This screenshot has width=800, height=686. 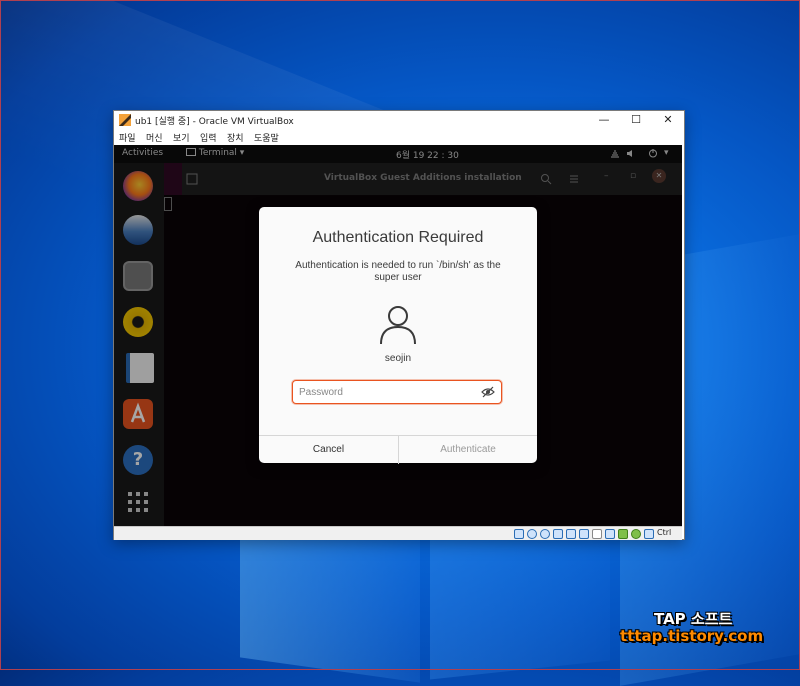 I want to click on password-field, so click(x=397, y=392).